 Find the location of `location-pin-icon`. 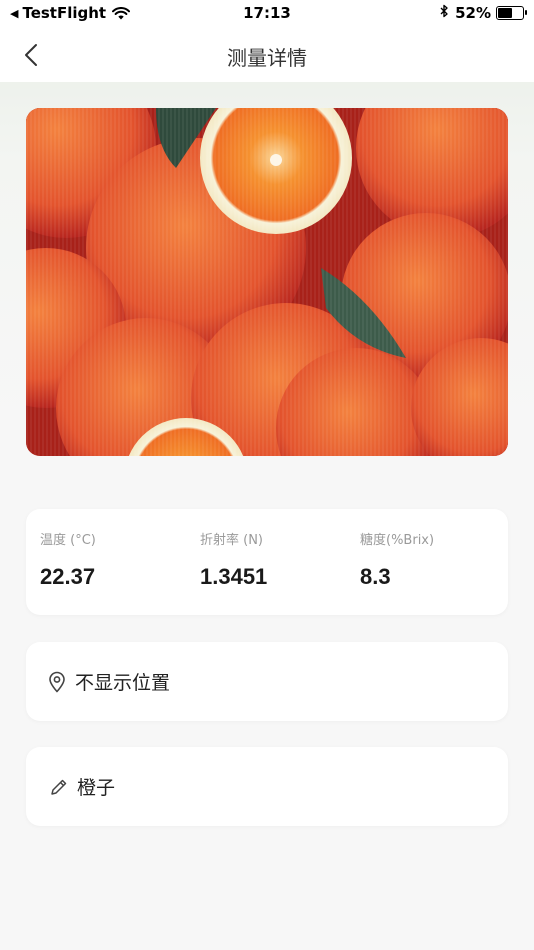

location-pin-icon is located at coordinates (57, 681).